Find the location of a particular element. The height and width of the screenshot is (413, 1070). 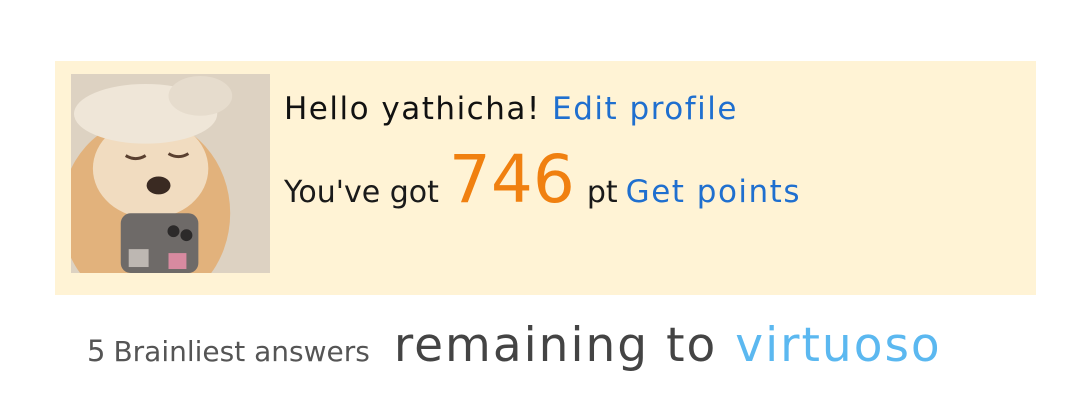

get-points-link: Get points is located at coordinates (713, 192).